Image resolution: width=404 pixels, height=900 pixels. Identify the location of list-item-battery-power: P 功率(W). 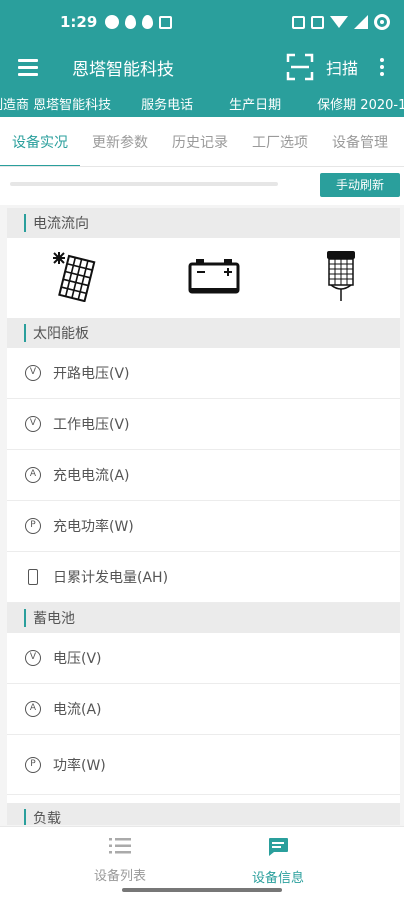
(203, 765).